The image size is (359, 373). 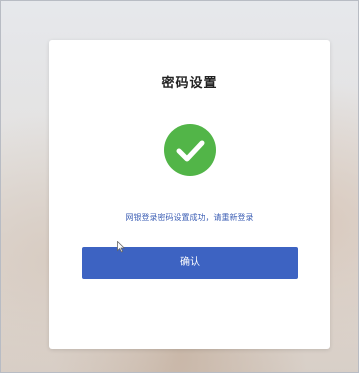 I want to click on dialog-title: 密码设置, so click(x=189, y=83).